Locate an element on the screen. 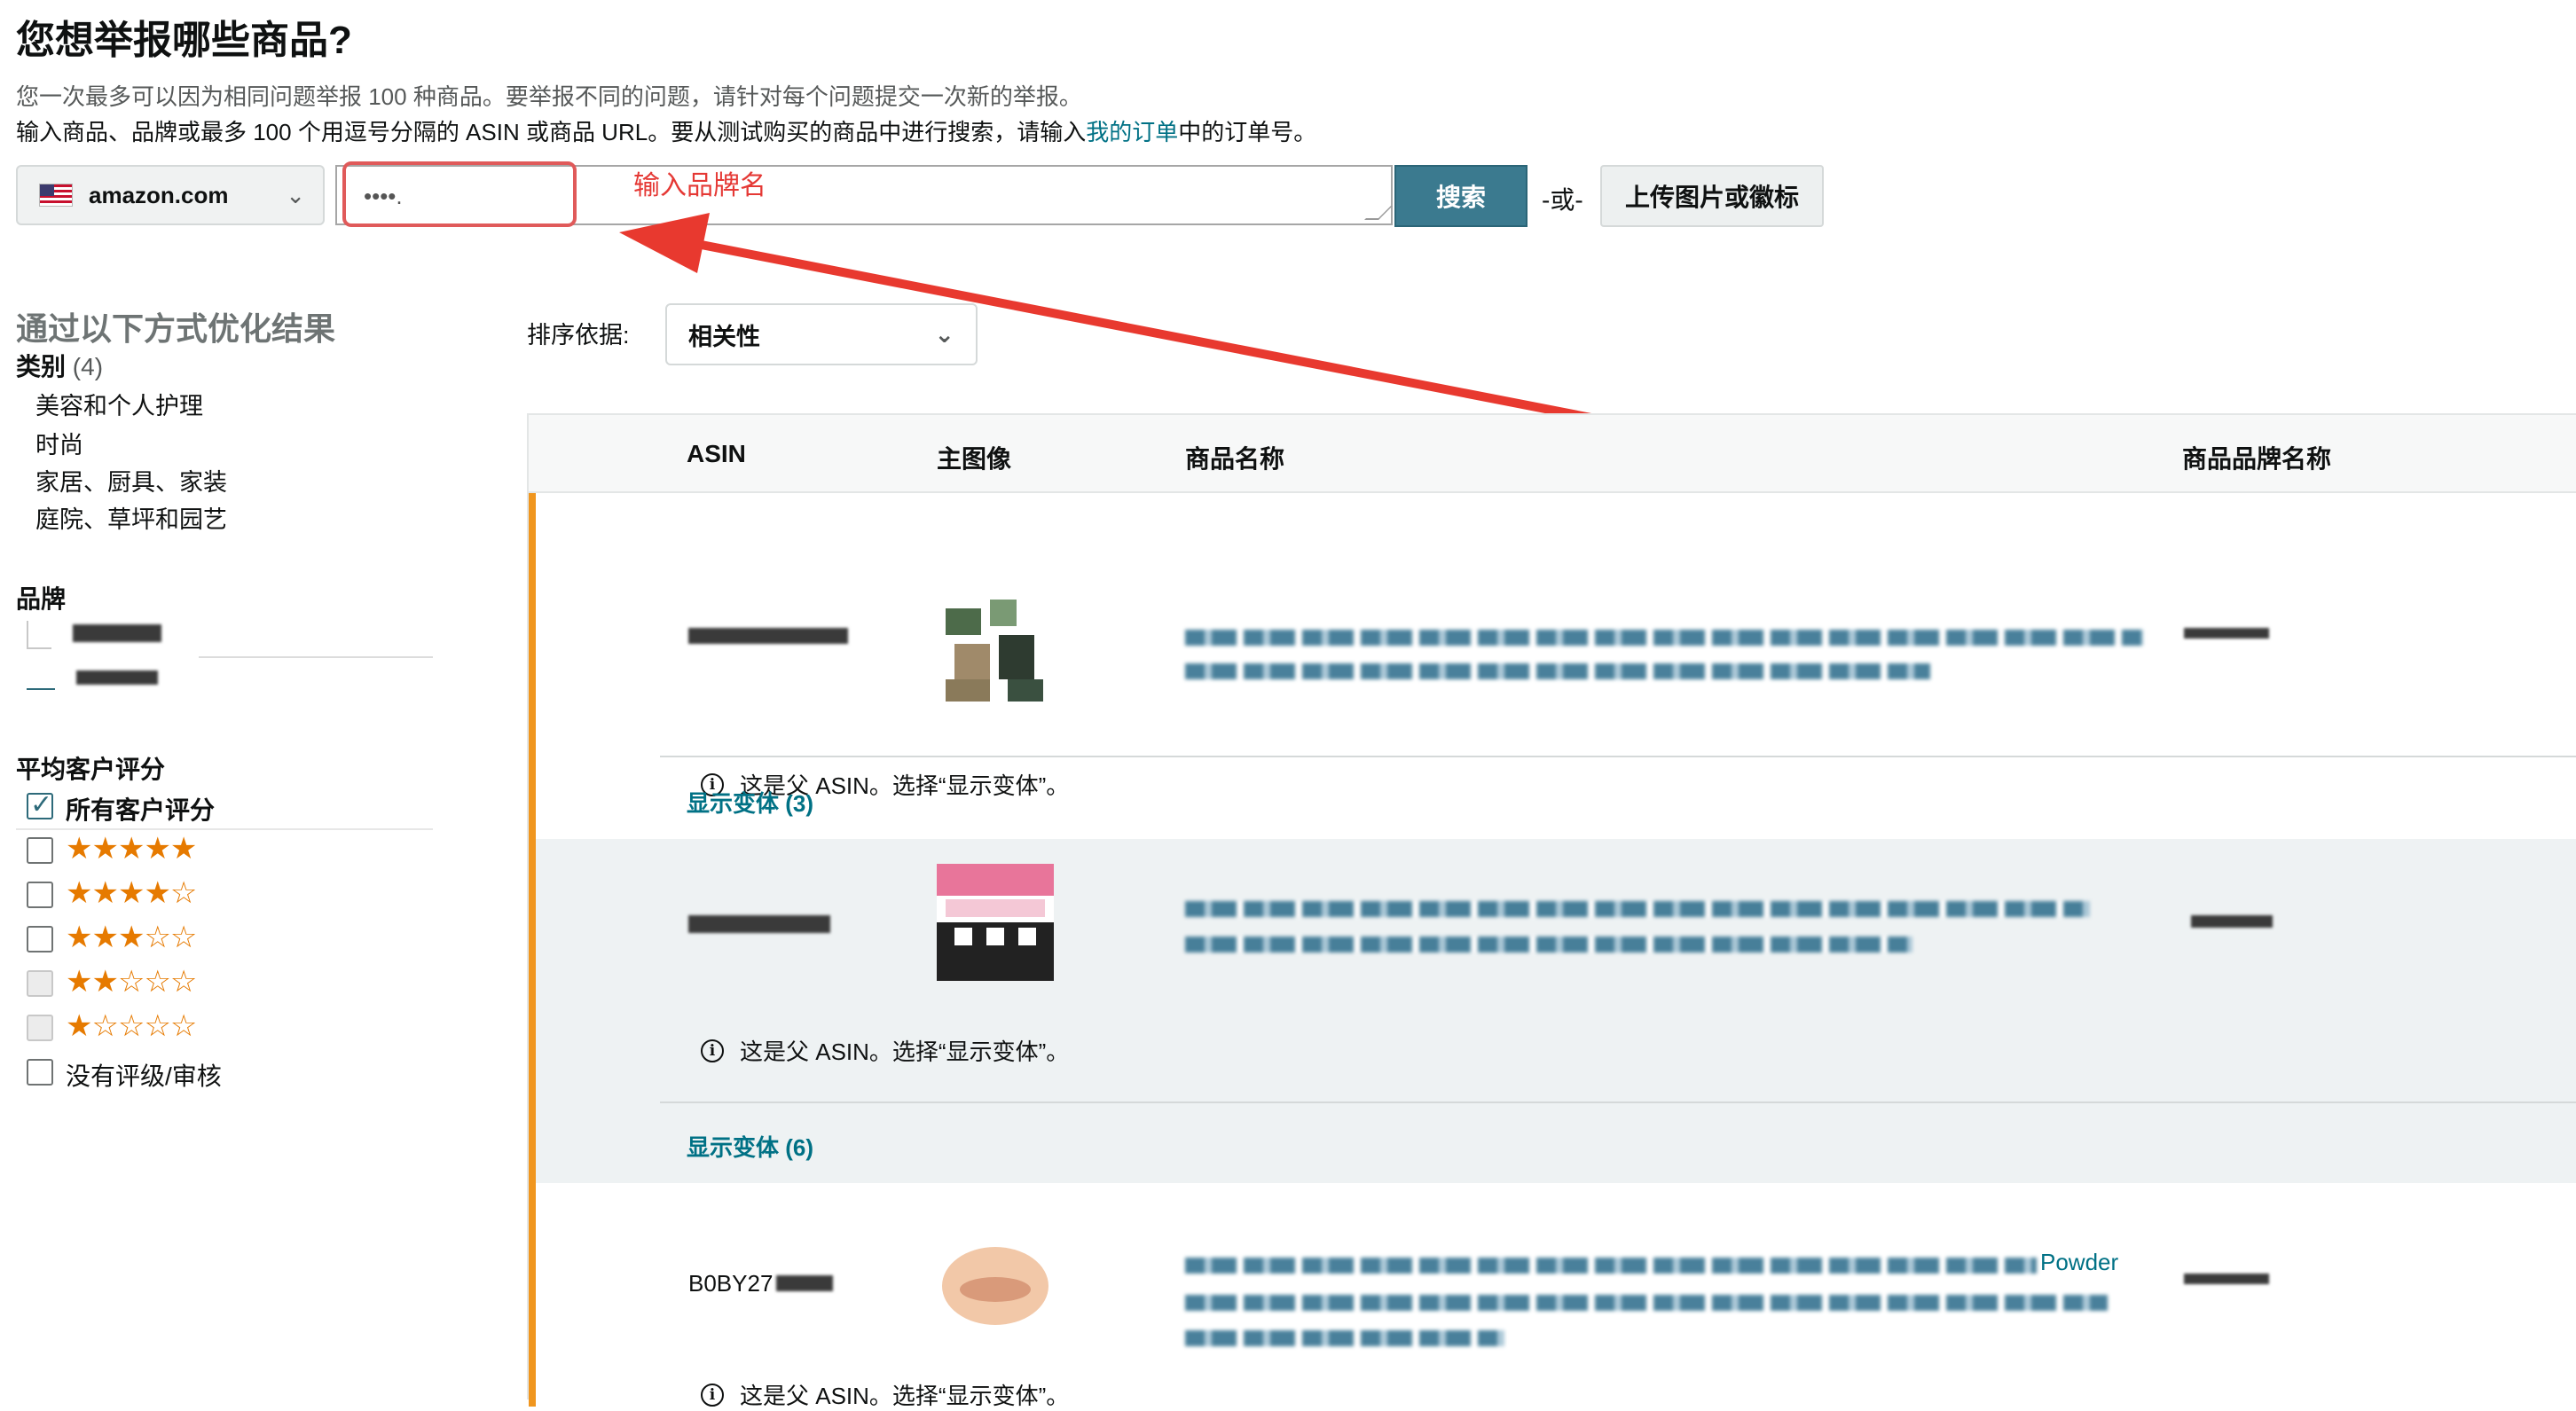  rating-2-checkbox is located at coordinates (40, 984).